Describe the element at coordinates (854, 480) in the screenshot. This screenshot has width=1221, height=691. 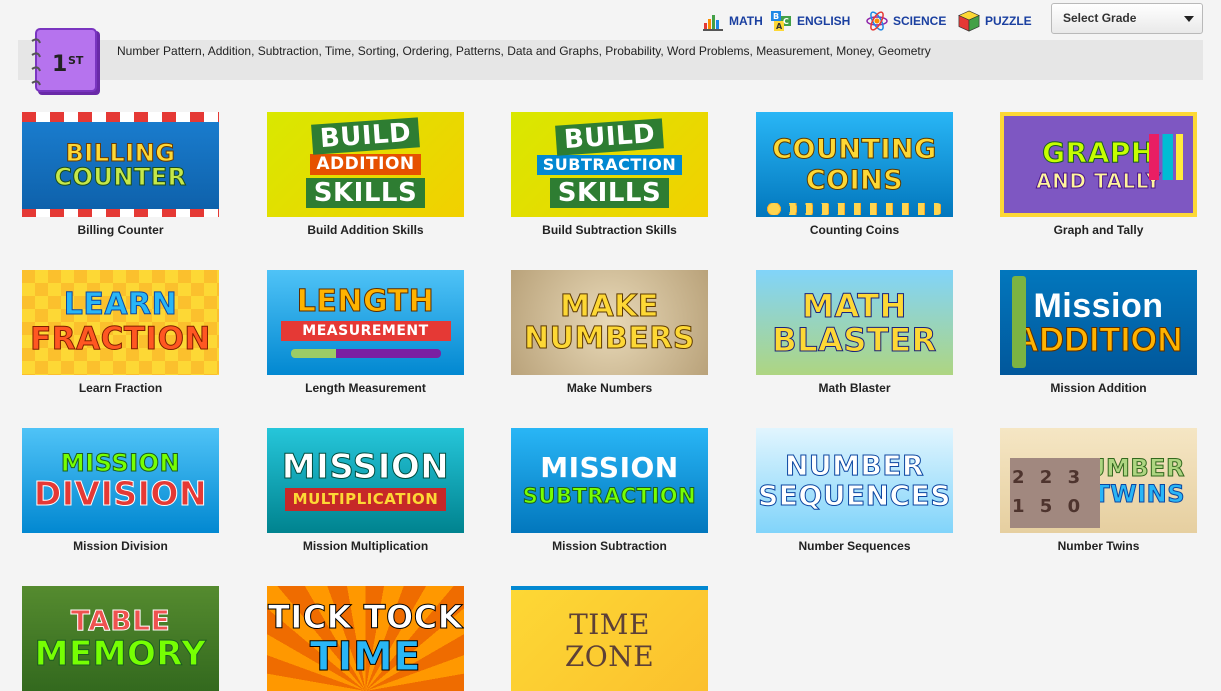
I see `game-thumbnail: NUMBER SEQUENCES` at that location.